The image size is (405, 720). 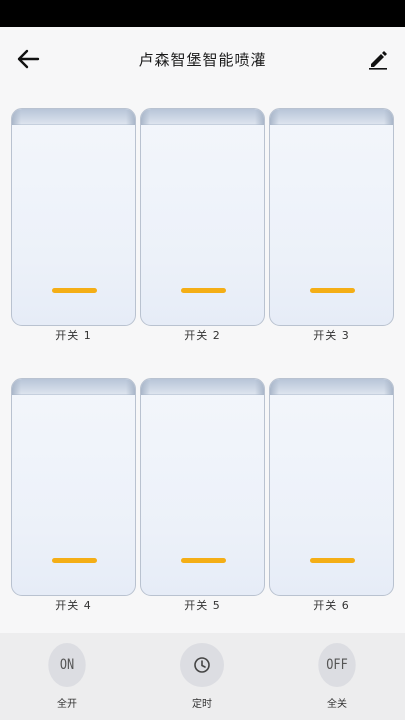 I want to click on clock-icon, so click(x=202, y=665).